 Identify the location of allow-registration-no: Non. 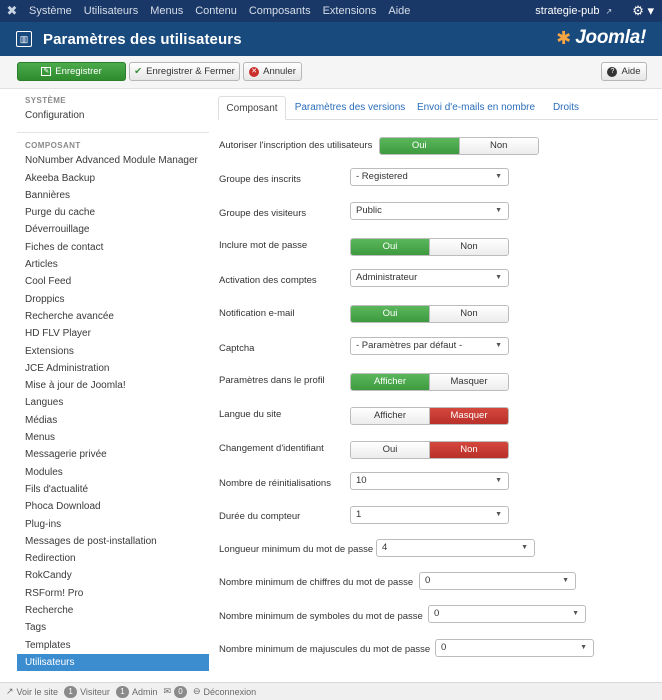
(498, 146).